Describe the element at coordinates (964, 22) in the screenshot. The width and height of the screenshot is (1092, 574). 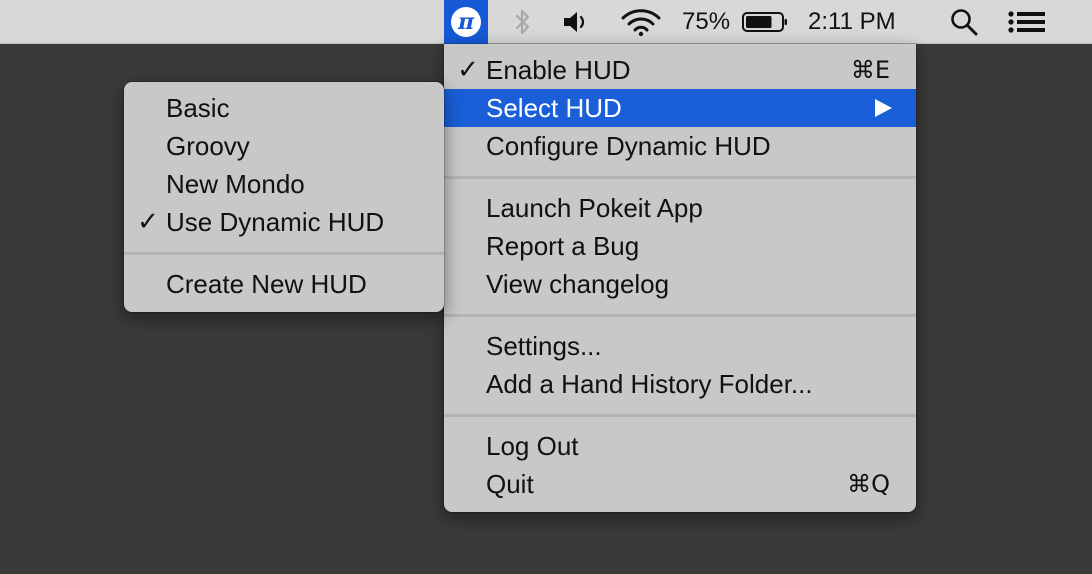
I see `spotlight-search-icon` at that location.